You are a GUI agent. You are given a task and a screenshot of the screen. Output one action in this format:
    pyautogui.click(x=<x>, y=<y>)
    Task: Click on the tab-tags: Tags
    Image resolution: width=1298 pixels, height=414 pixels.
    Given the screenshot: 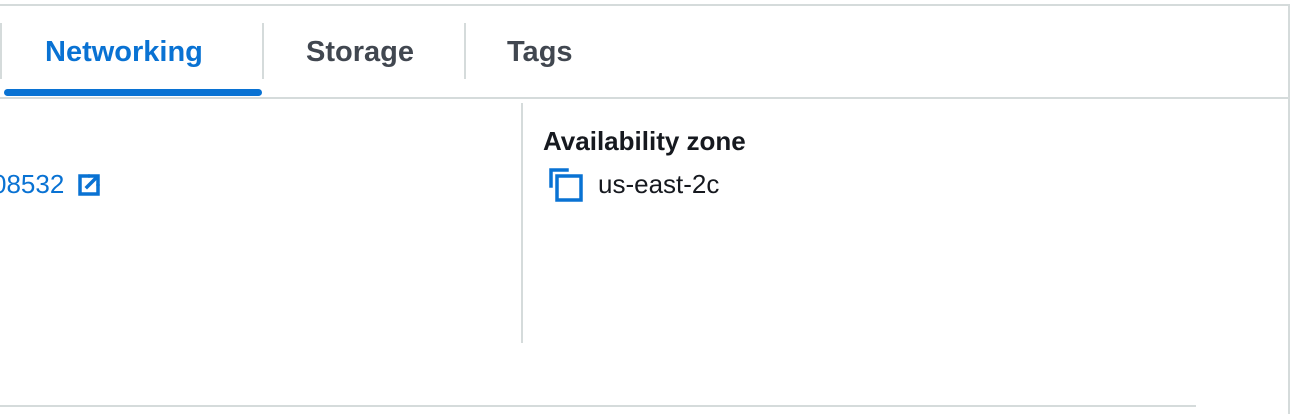 What is the action you would take?
    pyautogui.click(x=540, y=52)
    